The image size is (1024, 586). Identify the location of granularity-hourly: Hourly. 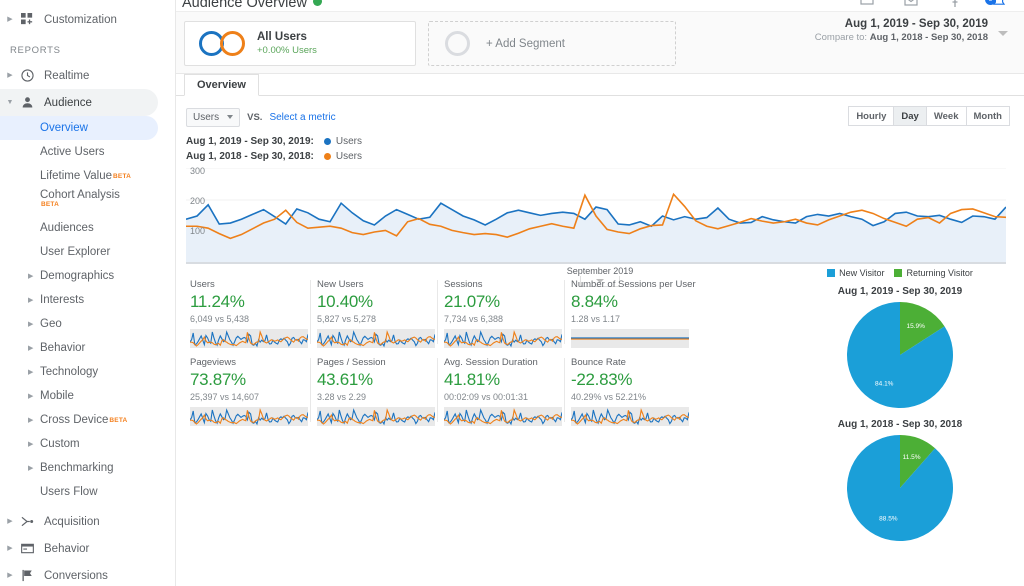
(871, 116).